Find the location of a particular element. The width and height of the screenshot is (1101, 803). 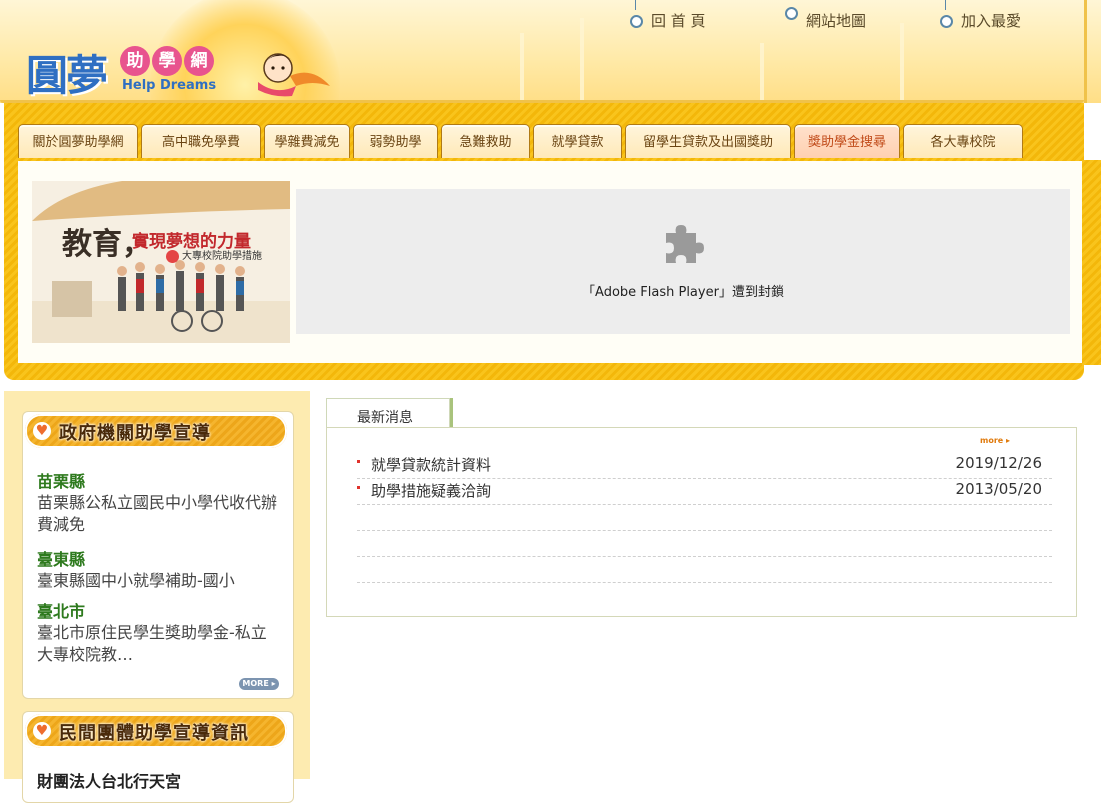

favorites-link-label: 加入最愛 is located at coordinates (991, 21).